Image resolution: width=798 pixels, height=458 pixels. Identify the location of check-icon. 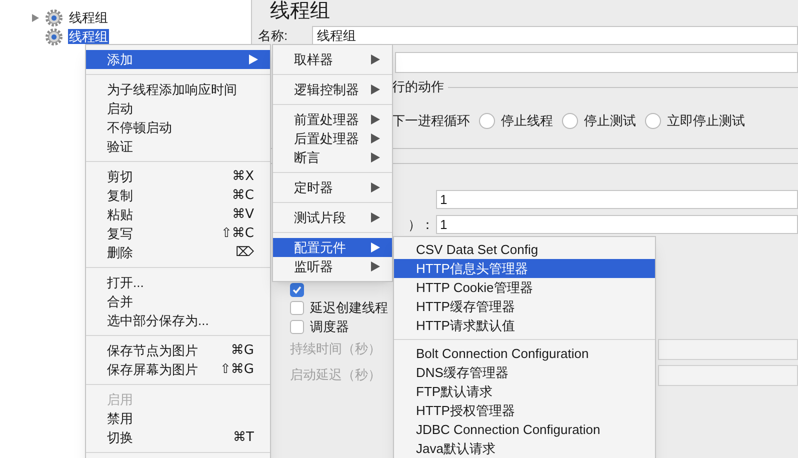
(297, 290).